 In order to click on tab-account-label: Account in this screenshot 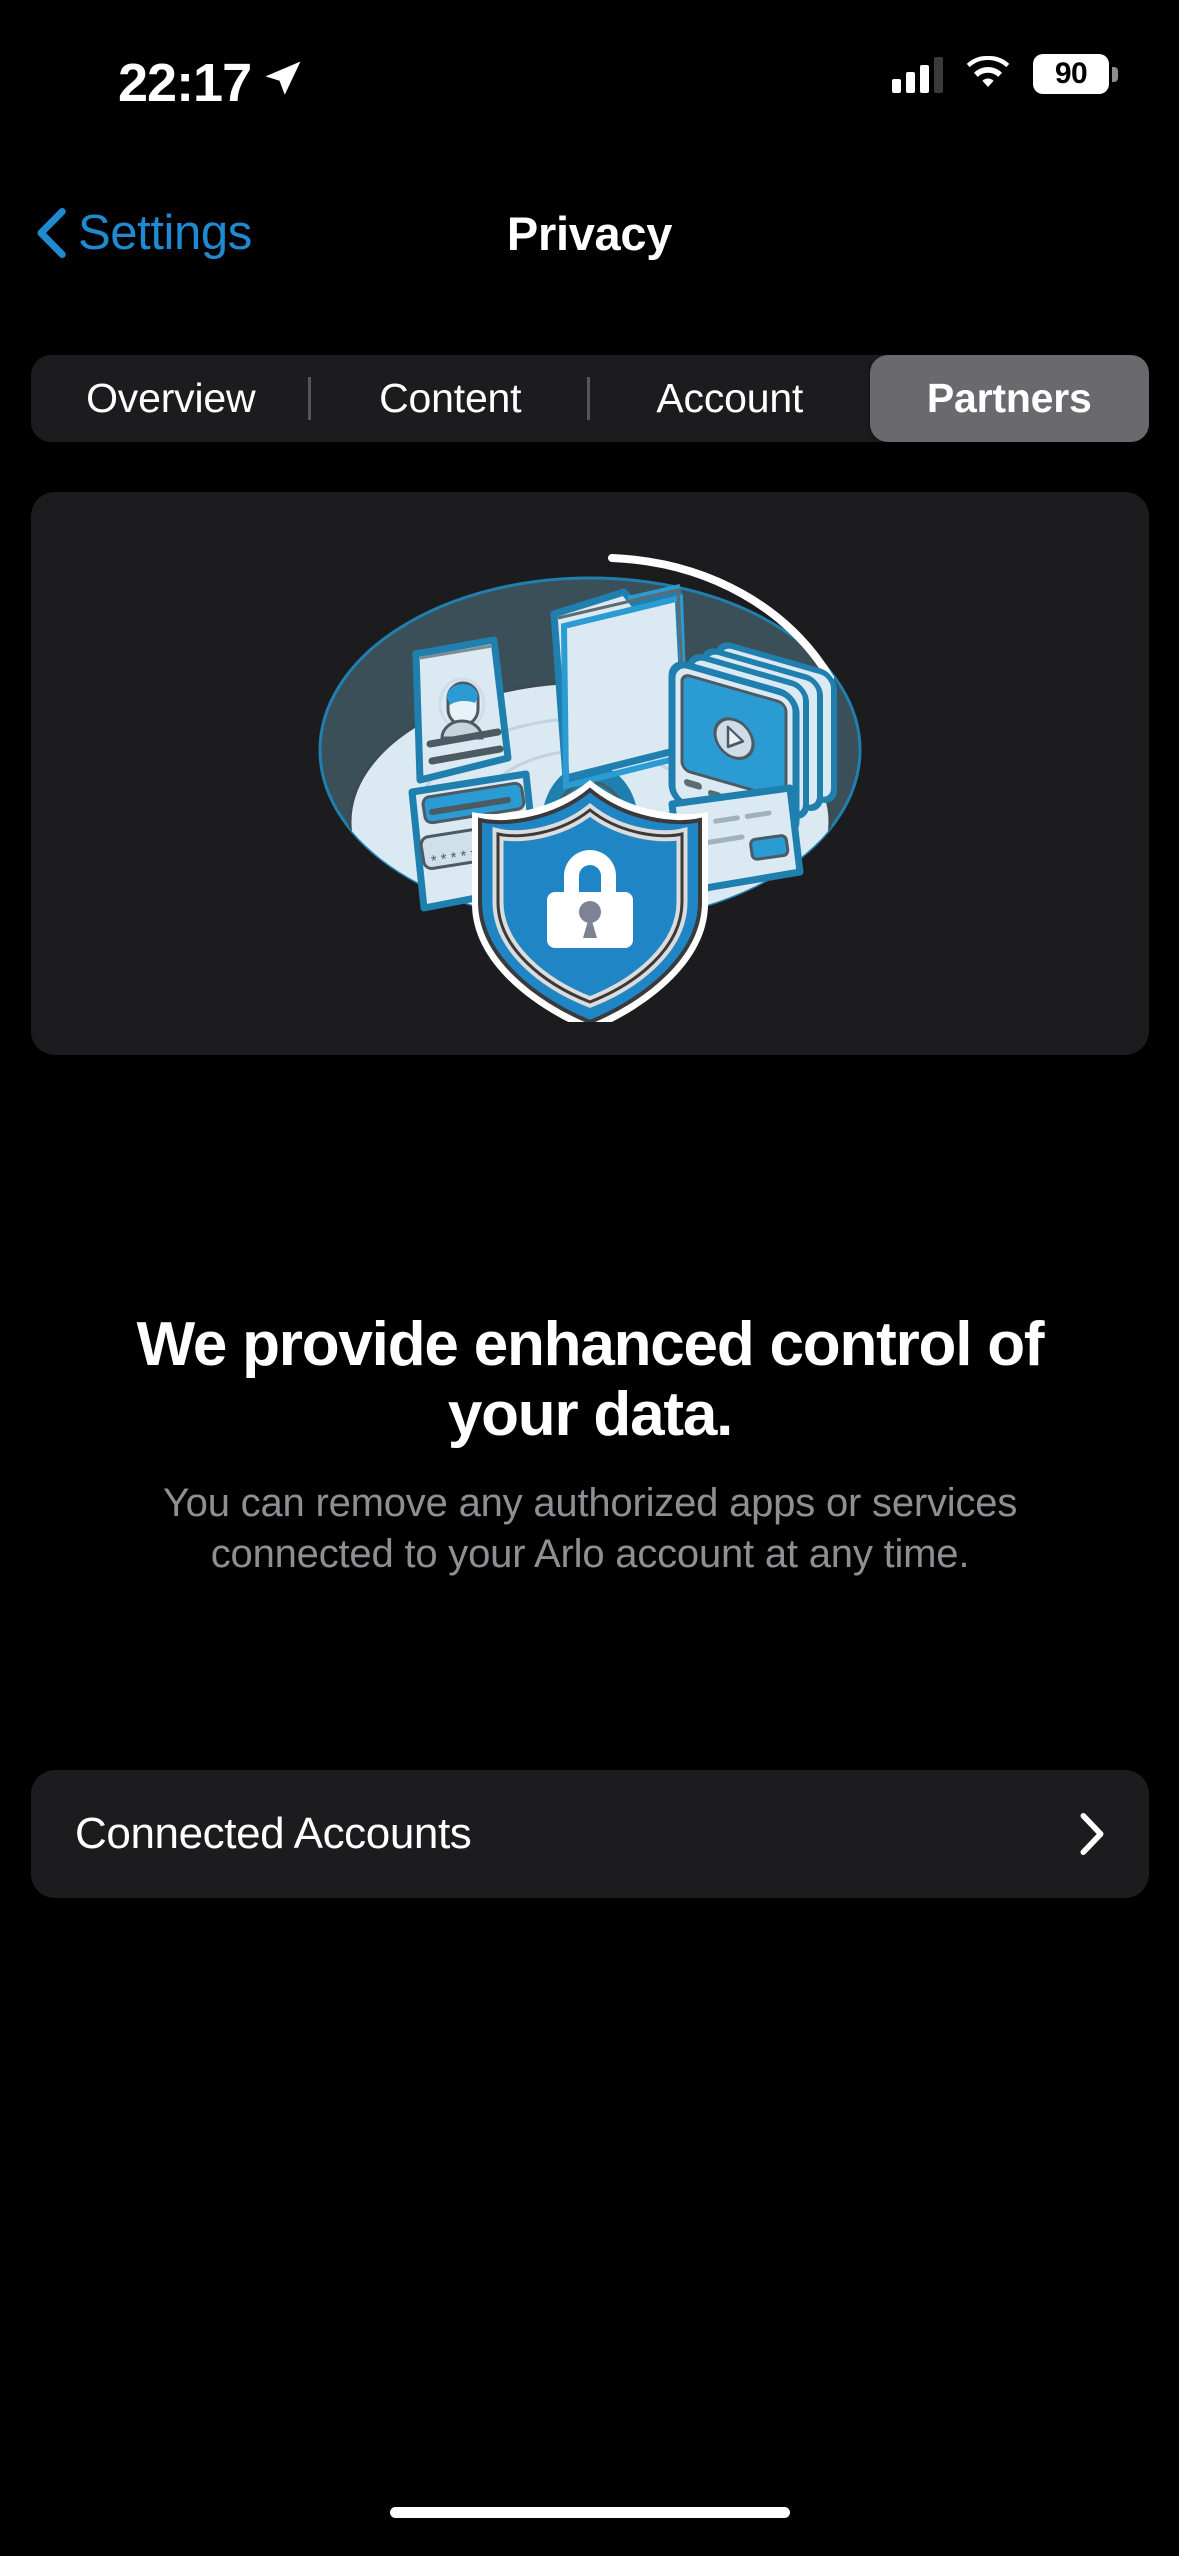, I will do `click(730, 398)`.